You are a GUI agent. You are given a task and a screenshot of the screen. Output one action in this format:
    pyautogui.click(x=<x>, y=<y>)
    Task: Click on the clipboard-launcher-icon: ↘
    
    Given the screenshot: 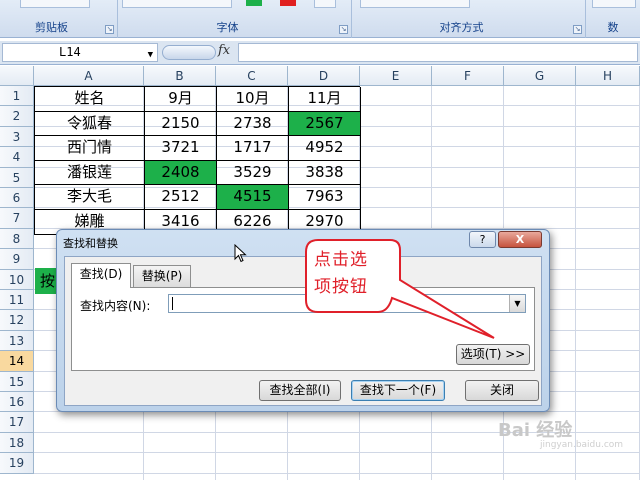 What is the action you would take?
    pyautogui.click(x=109, y=29)
    